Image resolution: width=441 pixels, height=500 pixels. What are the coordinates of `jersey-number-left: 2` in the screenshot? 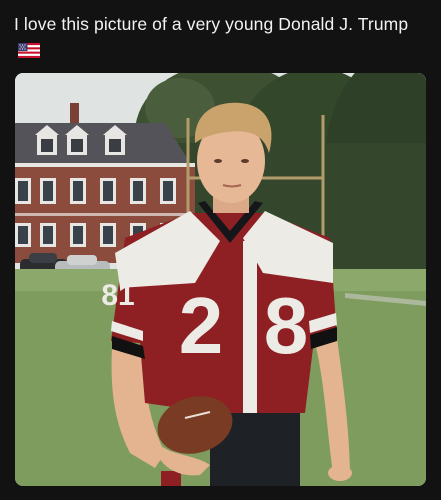 It's located at (201, 325).